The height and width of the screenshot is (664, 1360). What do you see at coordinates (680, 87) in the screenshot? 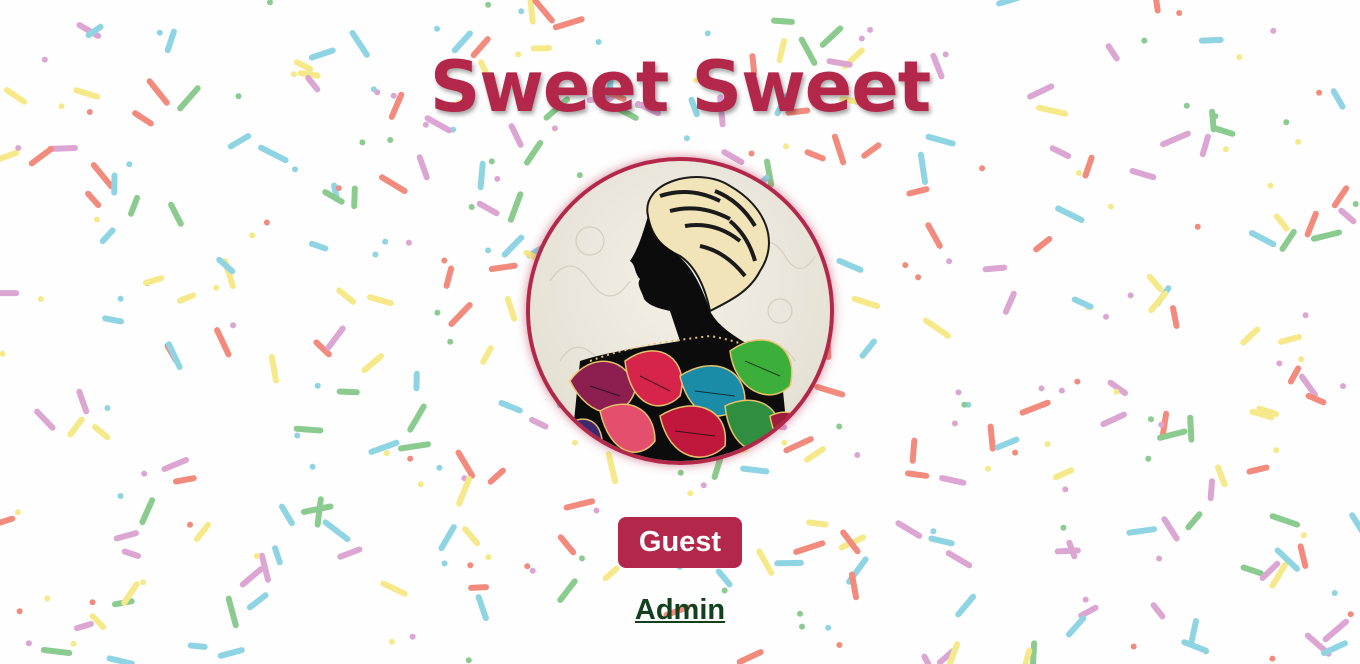
I see `page-title: Sweet Sweet` at bounding box center [680, 87].